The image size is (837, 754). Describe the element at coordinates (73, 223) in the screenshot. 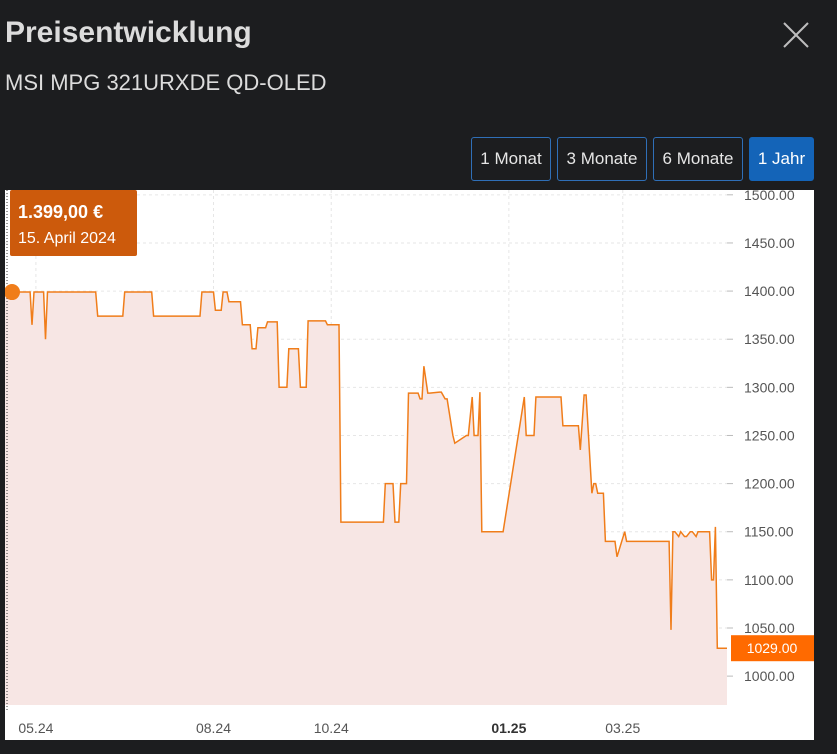

I see `tooltip: 1.399,00 € 15. April 2024` at that location.